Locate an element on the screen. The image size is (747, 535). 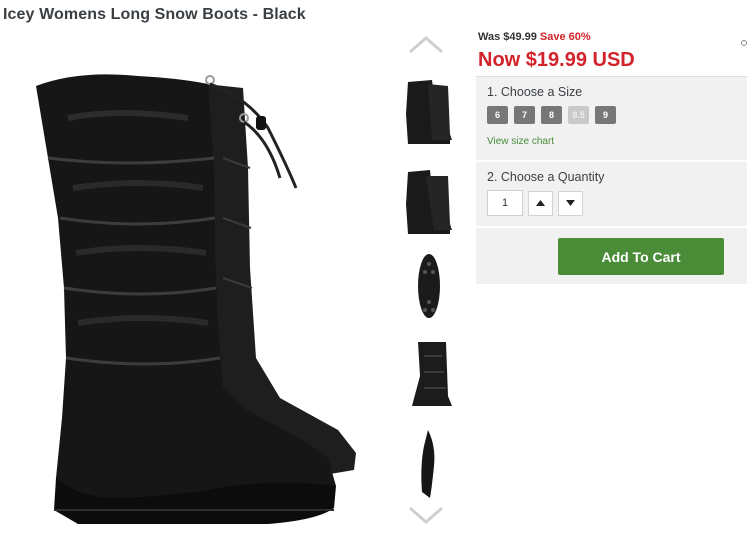
quantity-decrease-button is located at coordinates (570, 203).